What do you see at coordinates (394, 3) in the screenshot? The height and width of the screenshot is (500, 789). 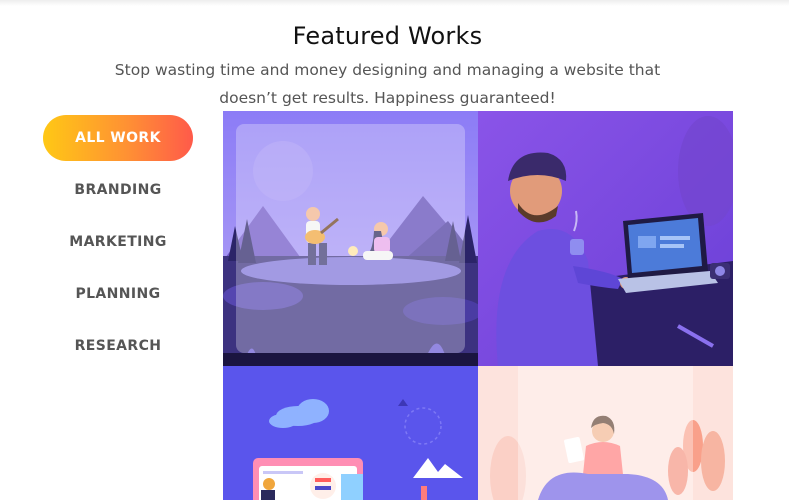 I see `header-divider-shadow` at bounding box center [394, 3].